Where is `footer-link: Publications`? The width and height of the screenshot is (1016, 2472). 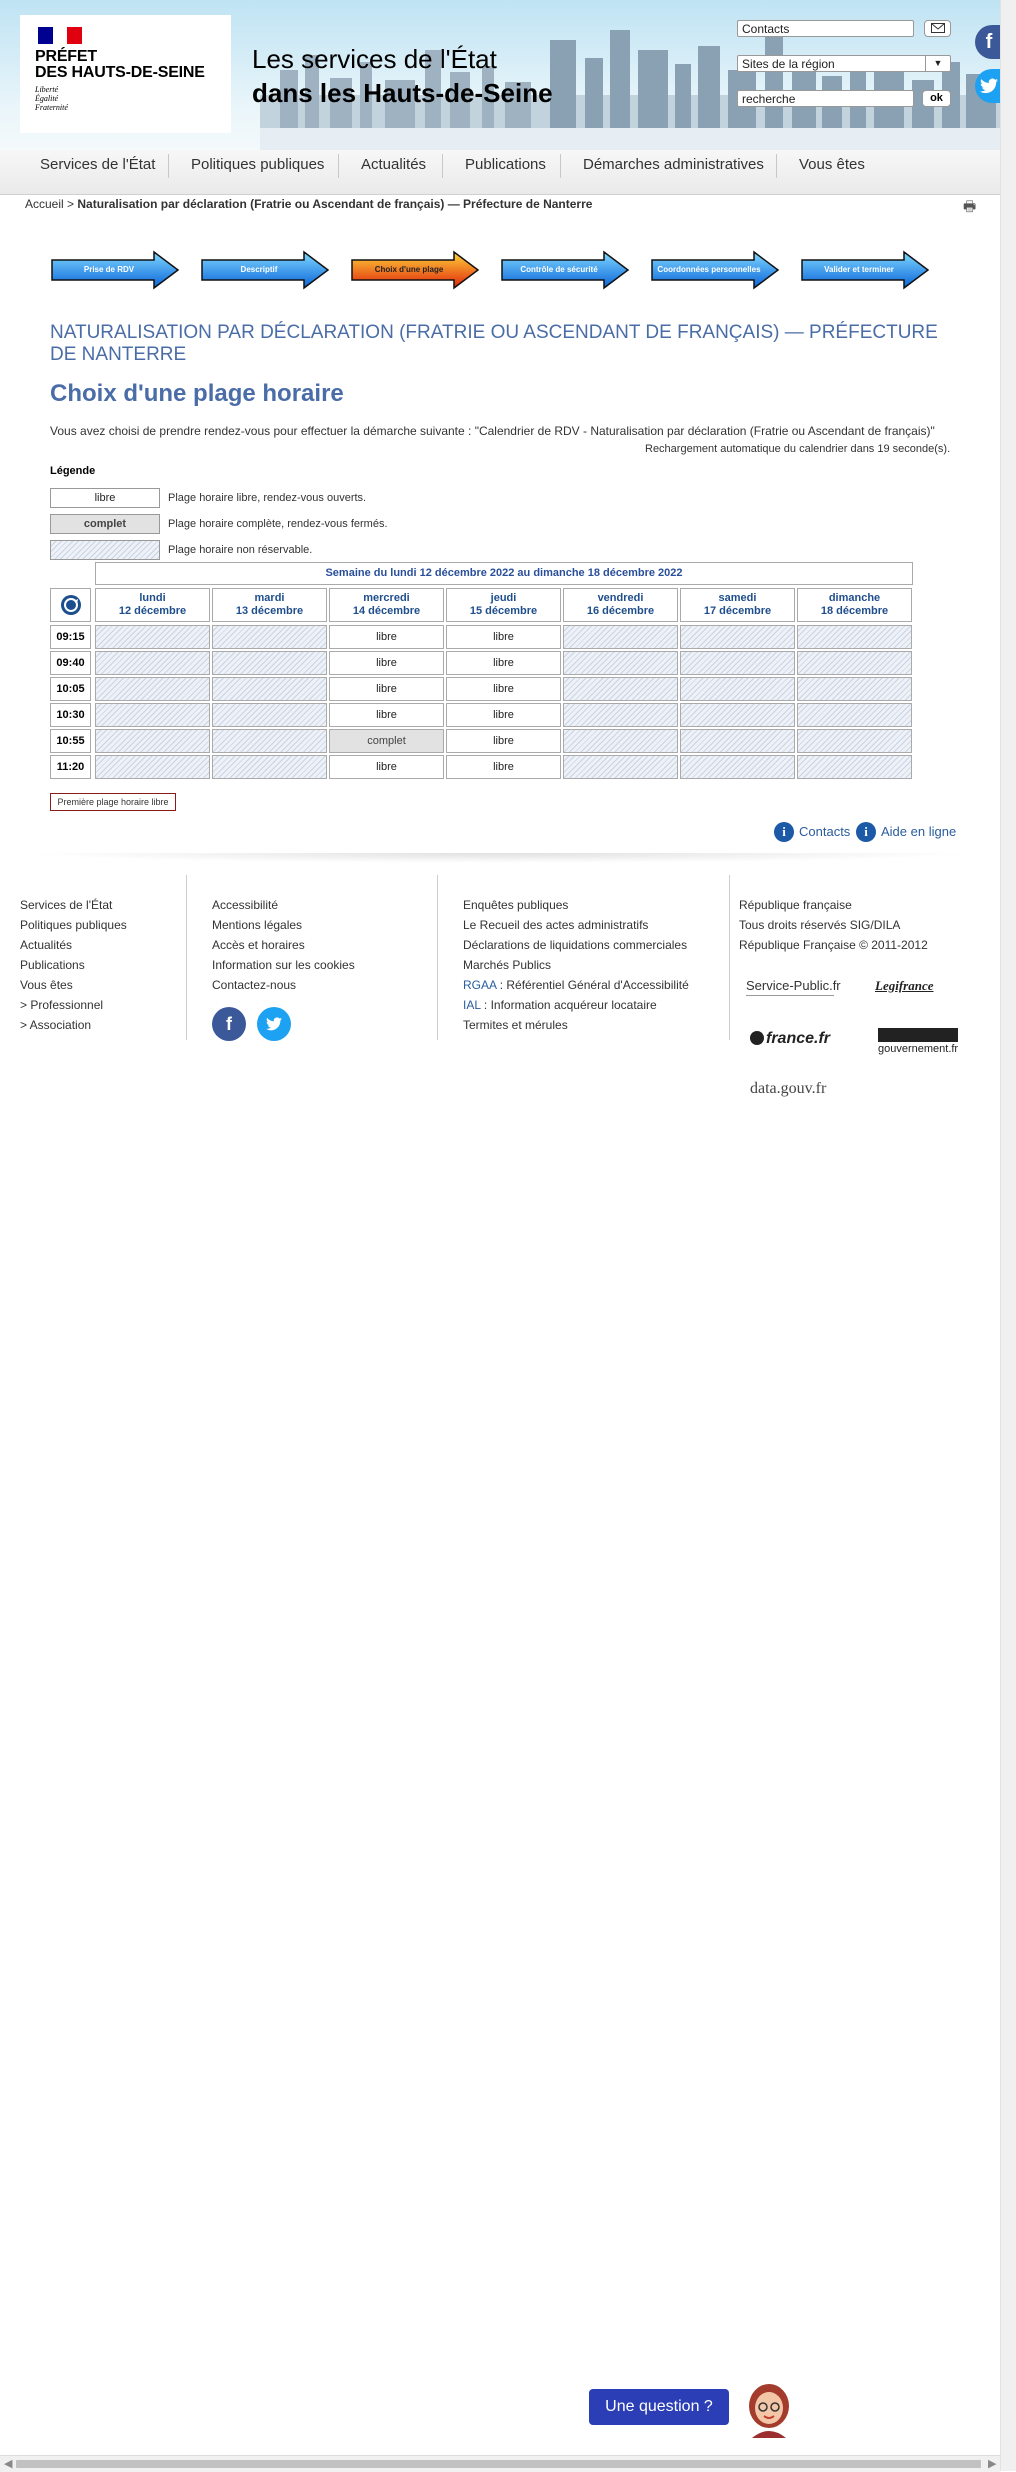 footer-link: Publications is located at coordinates (73, 965).